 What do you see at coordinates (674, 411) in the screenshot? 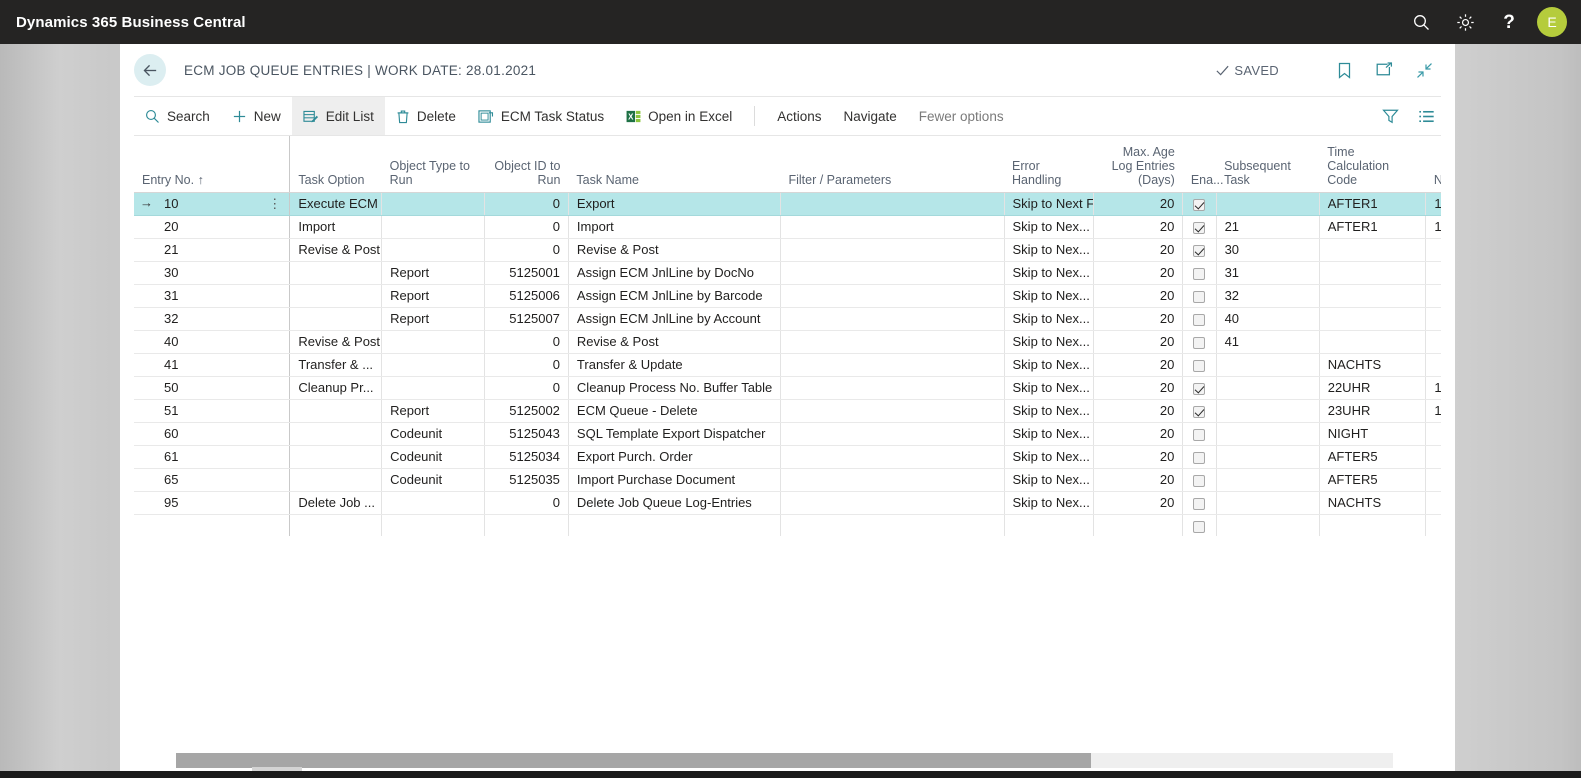
I see `cell-task-name: ECM Queue - Delete` at bounding box center [674, 411].